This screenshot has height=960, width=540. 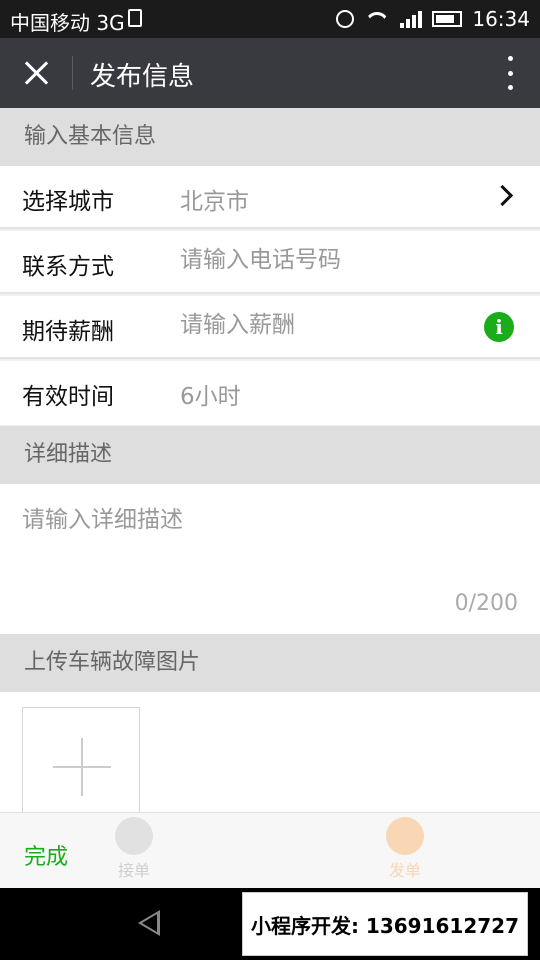 What do you see at coordinates (270, 393) in the screenshot?
I see `duration-row: 有效时间 6小时` at bounding box center [270, 393].